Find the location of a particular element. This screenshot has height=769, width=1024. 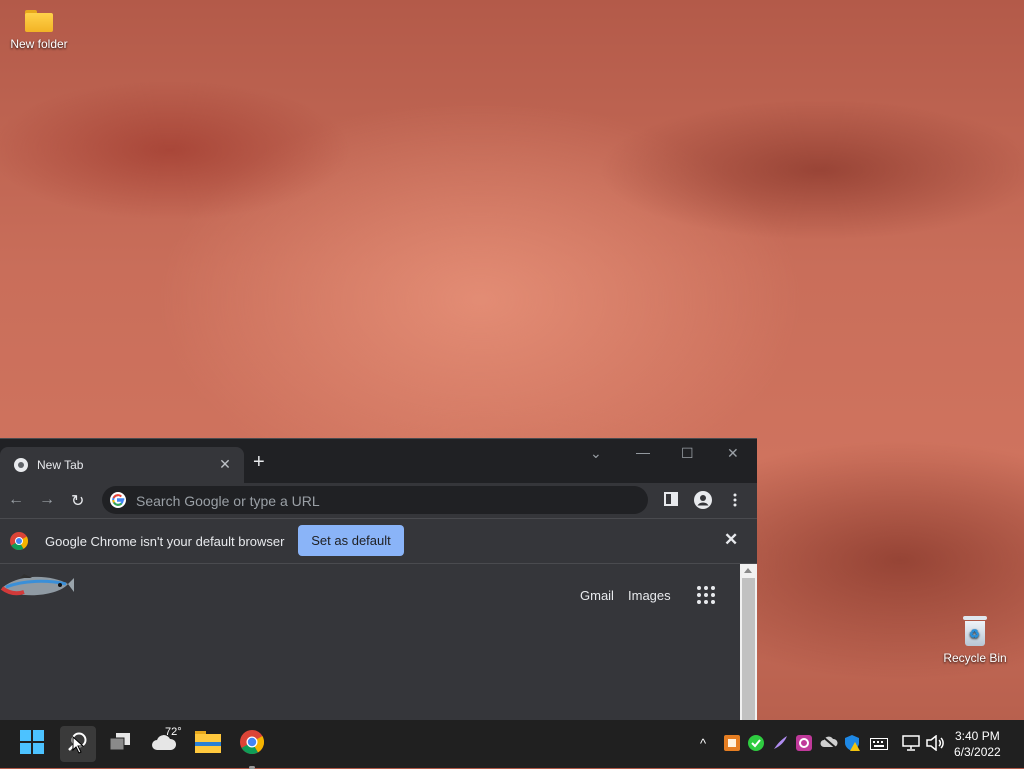

file-explorer-icon is located at coordinates (208, 744).